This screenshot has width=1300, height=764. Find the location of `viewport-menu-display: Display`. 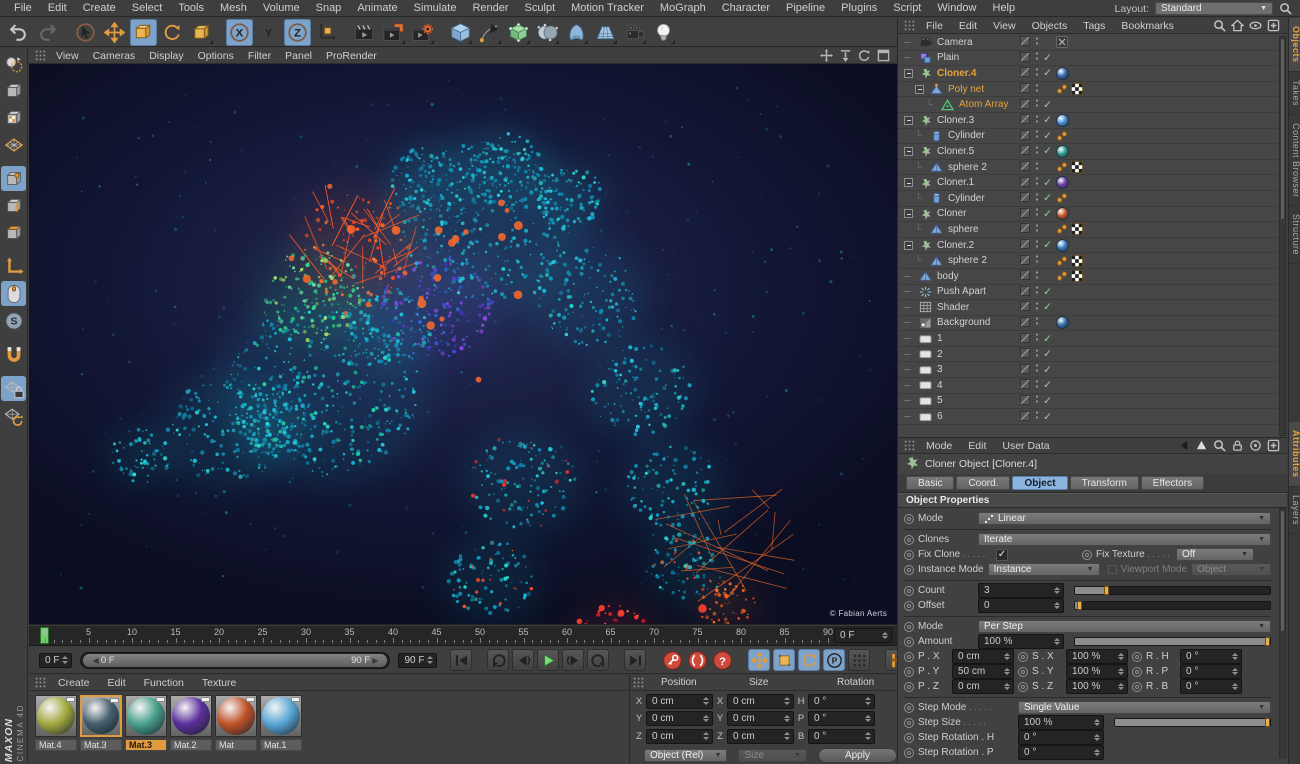

viewport-menu-display: Display is located at coordinates (166, 56).